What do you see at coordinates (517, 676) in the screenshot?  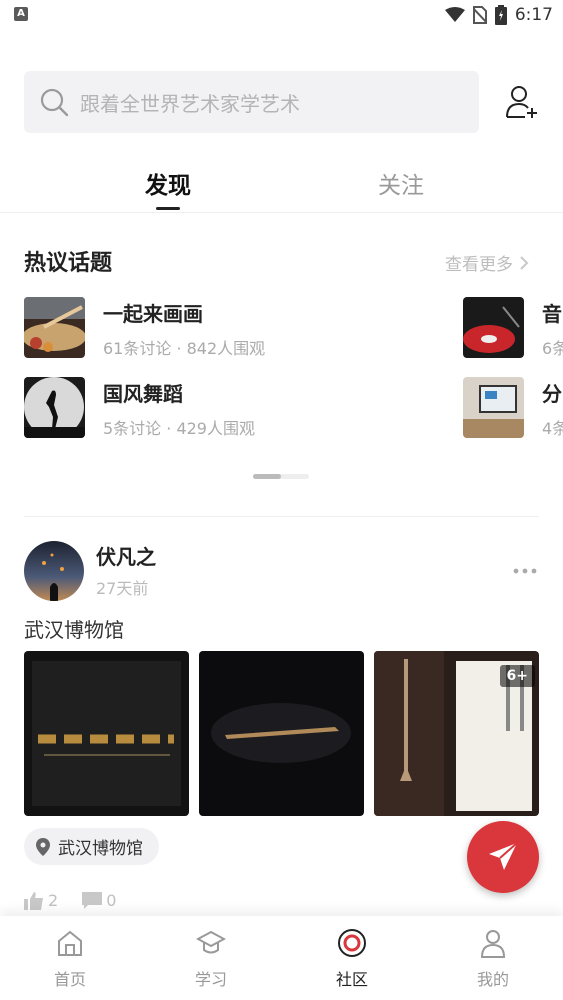 I see `more-photos-badge: 6+` at bounding box center [517, 676].